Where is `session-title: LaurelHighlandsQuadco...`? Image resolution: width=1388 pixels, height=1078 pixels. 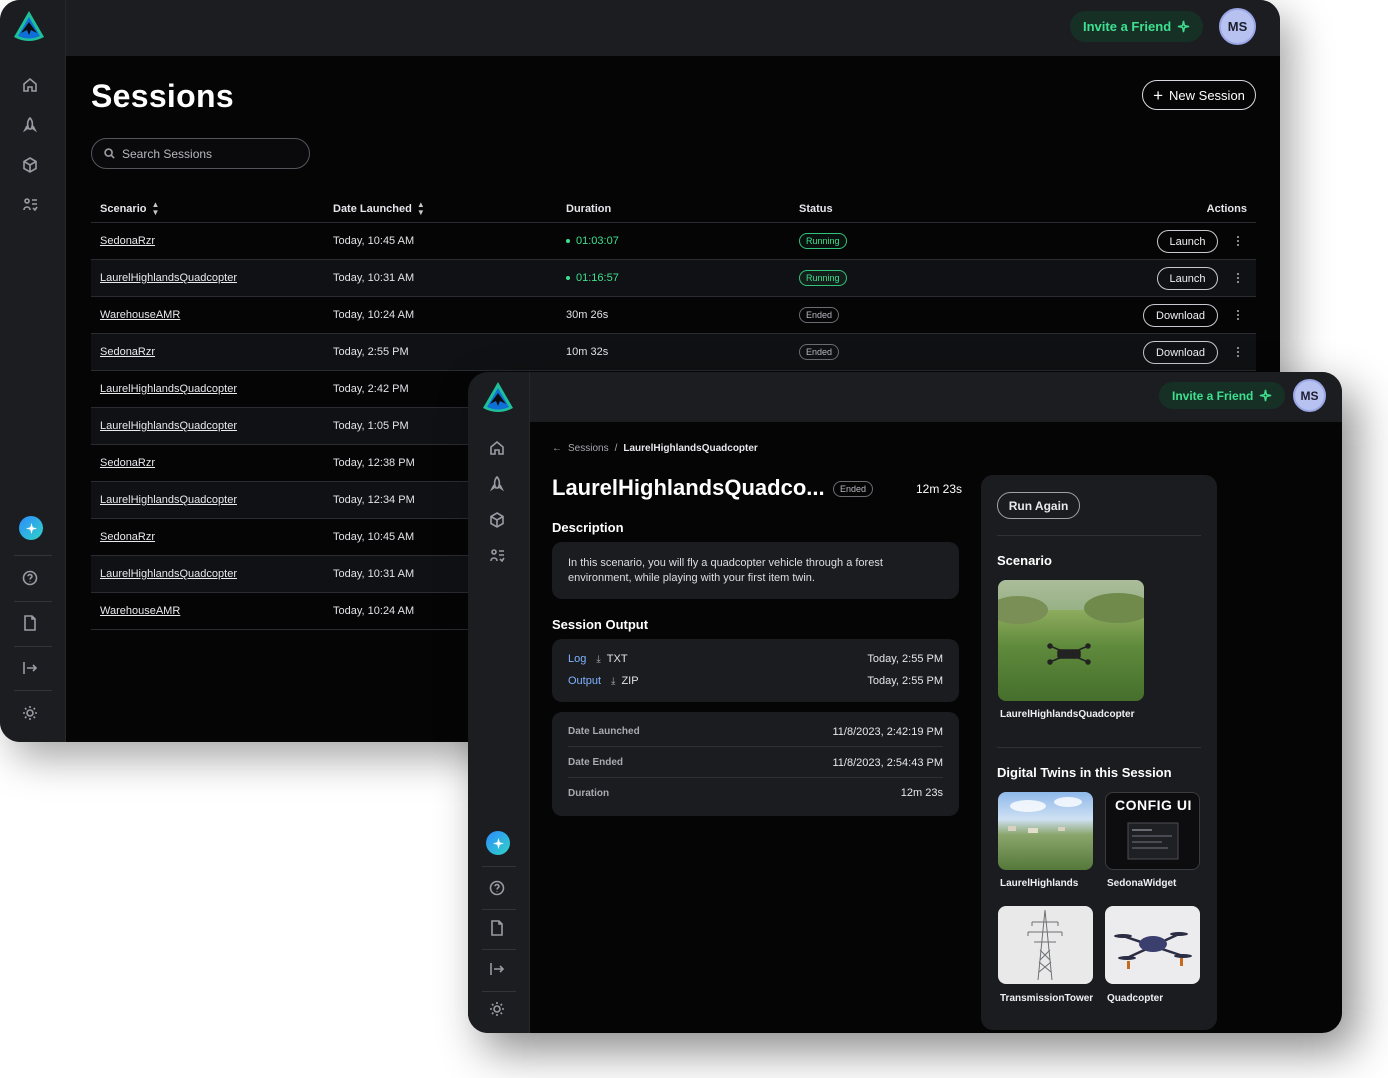 session-title: LaurelHighlandsQuadco... is located at coordinates (688, 487).